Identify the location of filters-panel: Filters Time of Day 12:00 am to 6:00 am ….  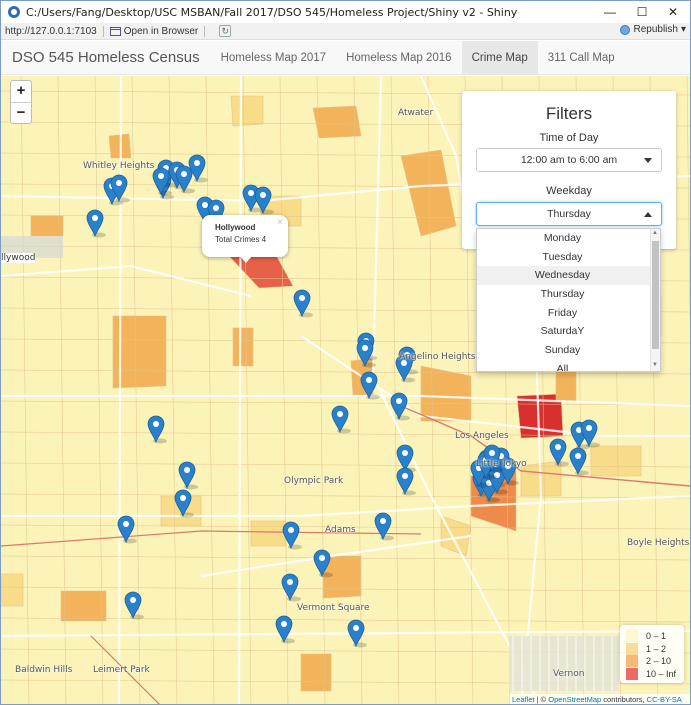
(569, 170).